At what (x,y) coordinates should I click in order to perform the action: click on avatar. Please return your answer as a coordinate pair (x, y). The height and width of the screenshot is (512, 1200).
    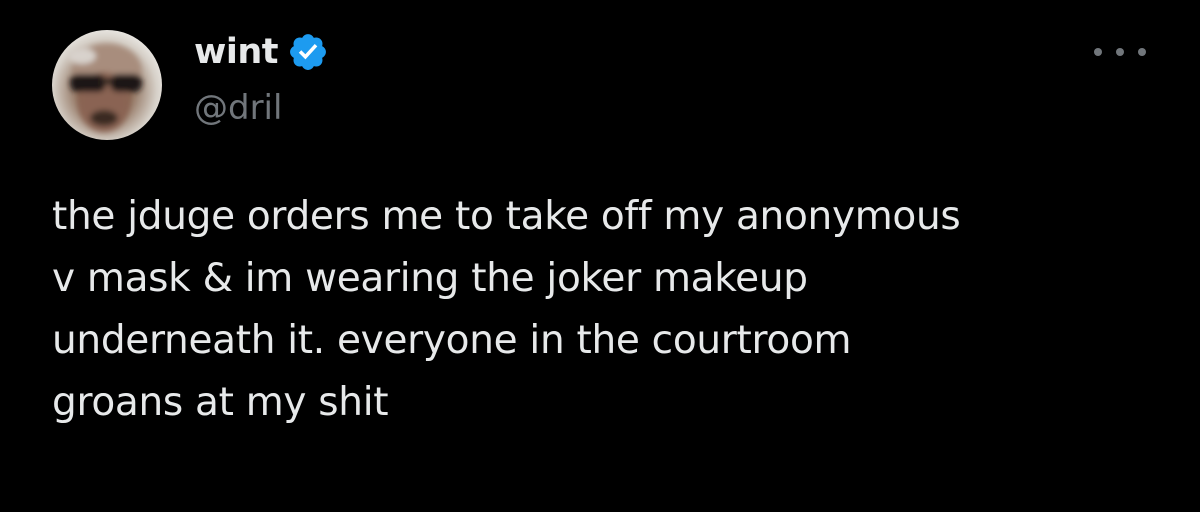
    Looking at the image, I should click on (107, 85).